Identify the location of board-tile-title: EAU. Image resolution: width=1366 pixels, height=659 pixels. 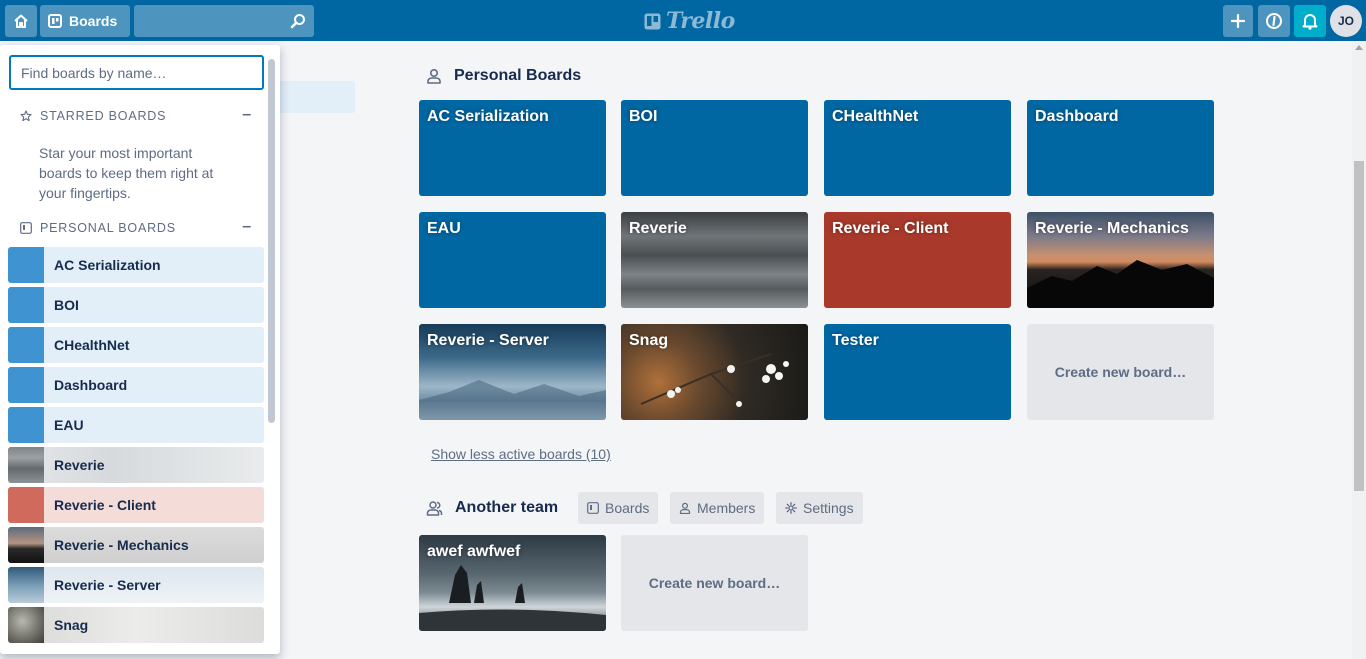
(444, 228).